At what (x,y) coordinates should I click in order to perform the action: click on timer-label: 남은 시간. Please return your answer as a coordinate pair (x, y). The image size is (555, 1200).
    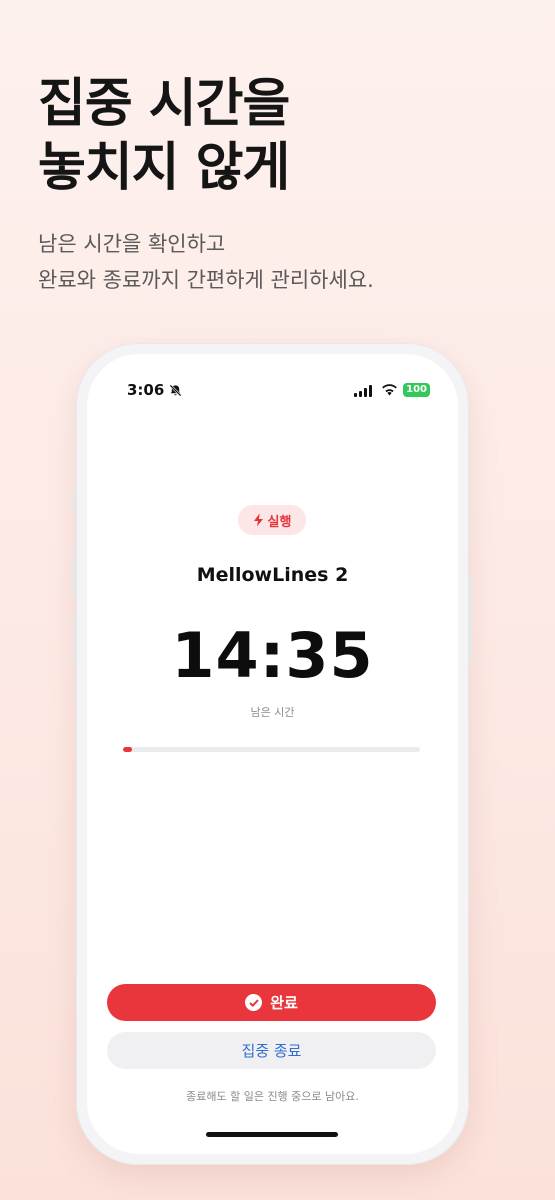
    Looking at the image, I should click on (272, 712).